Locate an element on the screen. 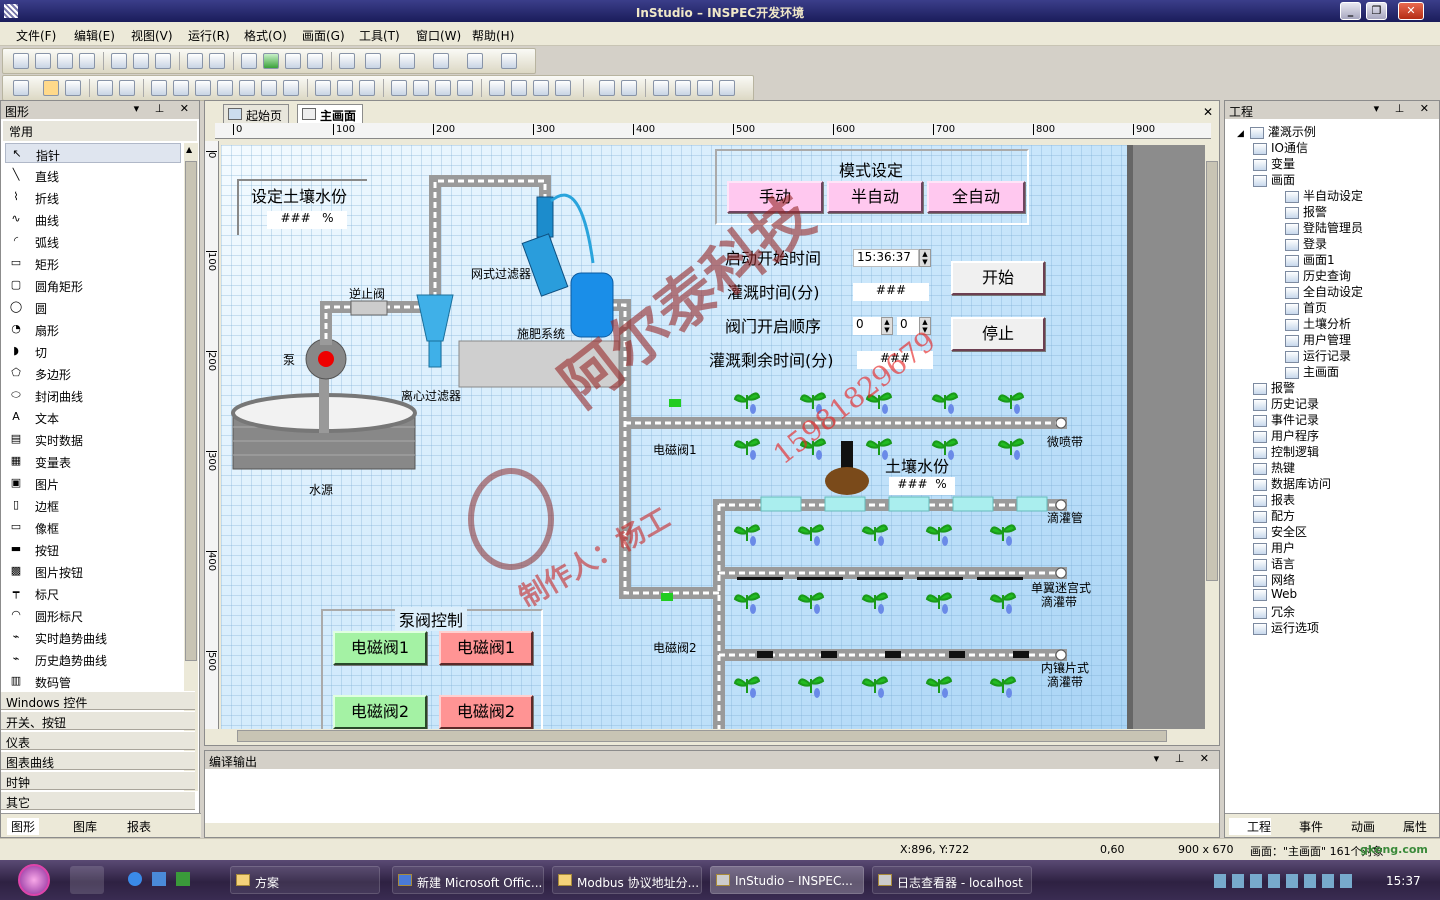  tool-history-trend: ⌁ 历史趋势曲线 is located at coordinates (93, 659).